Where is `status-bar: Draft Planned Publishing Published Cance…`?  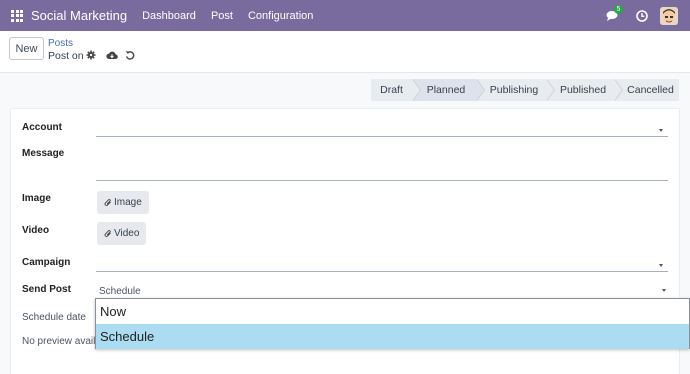 status-bar: Draft Planned Publishing Published Cance… is located at coordinates (525, 90).